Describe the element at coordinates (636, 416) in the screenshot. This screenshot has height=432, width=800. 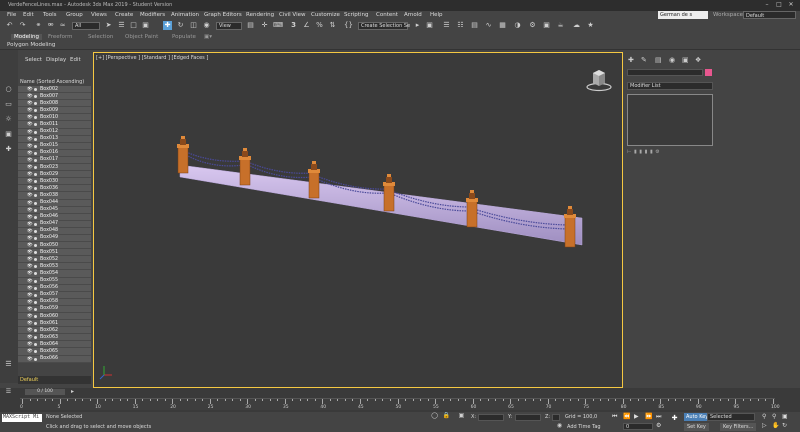
I see `play-icon: ▶` at that location.